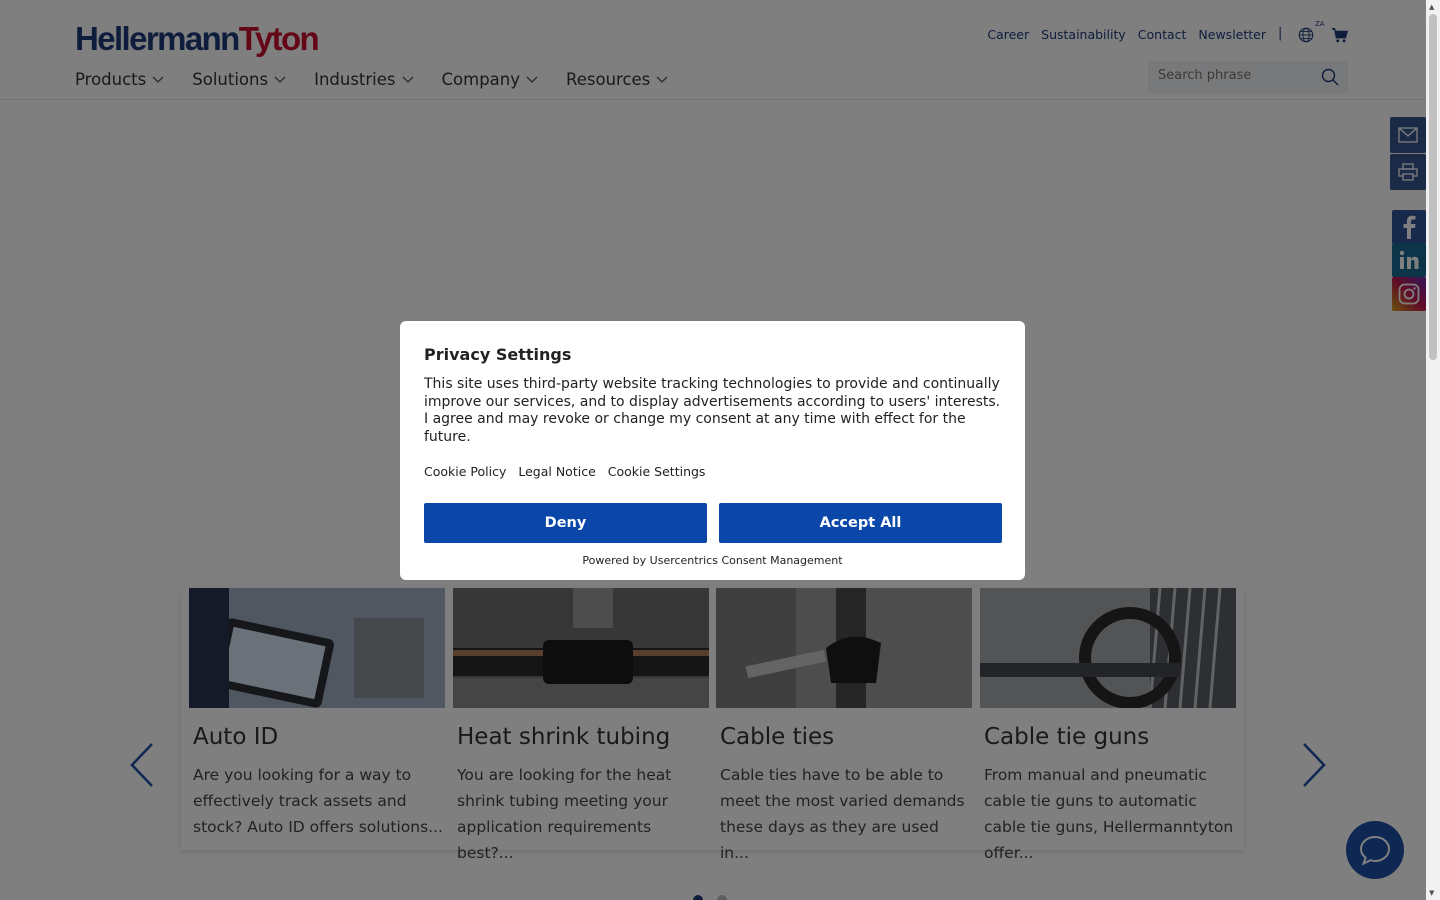  I want to click on scrollbar: ▲ ▼, so click(1433, 450).